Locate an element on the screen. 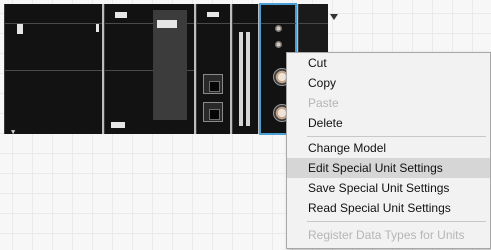  cpu-bottom-label is located at coordinates (118, 125).